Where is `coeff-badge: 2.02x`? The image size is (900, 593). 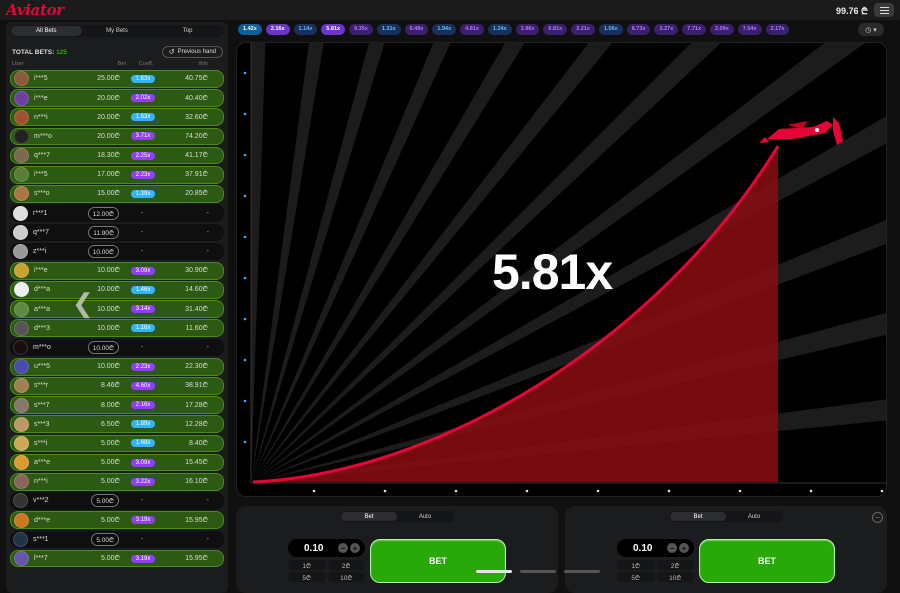 coeff-badge: 2.02x is located at coordinates (143, 98).